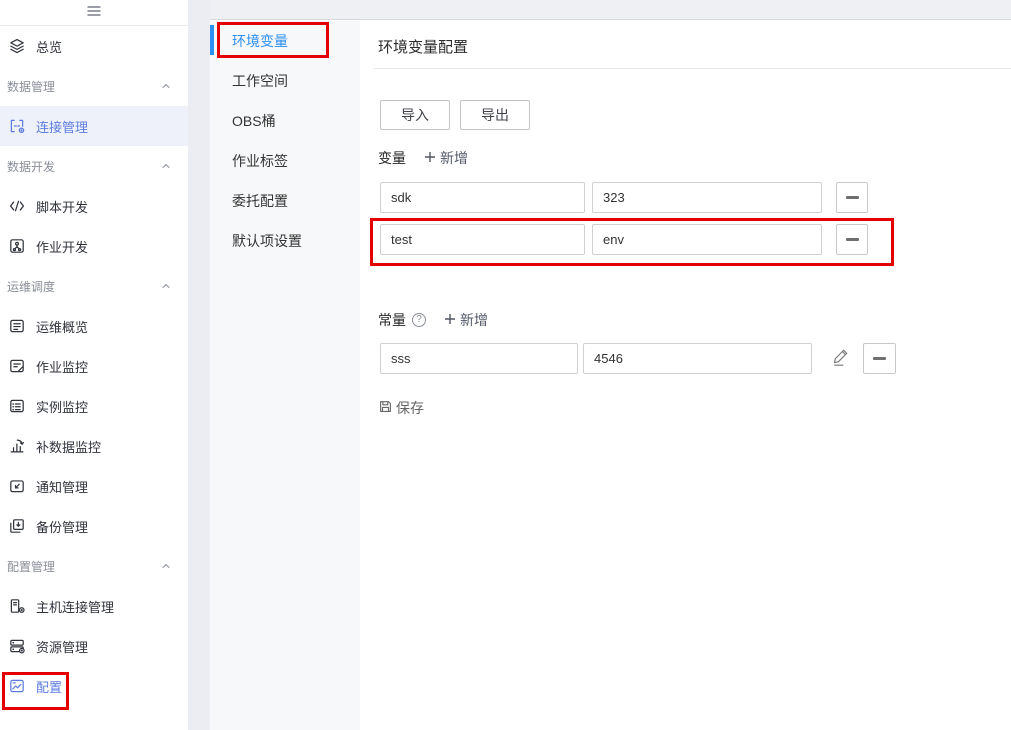  I want to click on sidebar-item-config: 配置, so click(94, 686).